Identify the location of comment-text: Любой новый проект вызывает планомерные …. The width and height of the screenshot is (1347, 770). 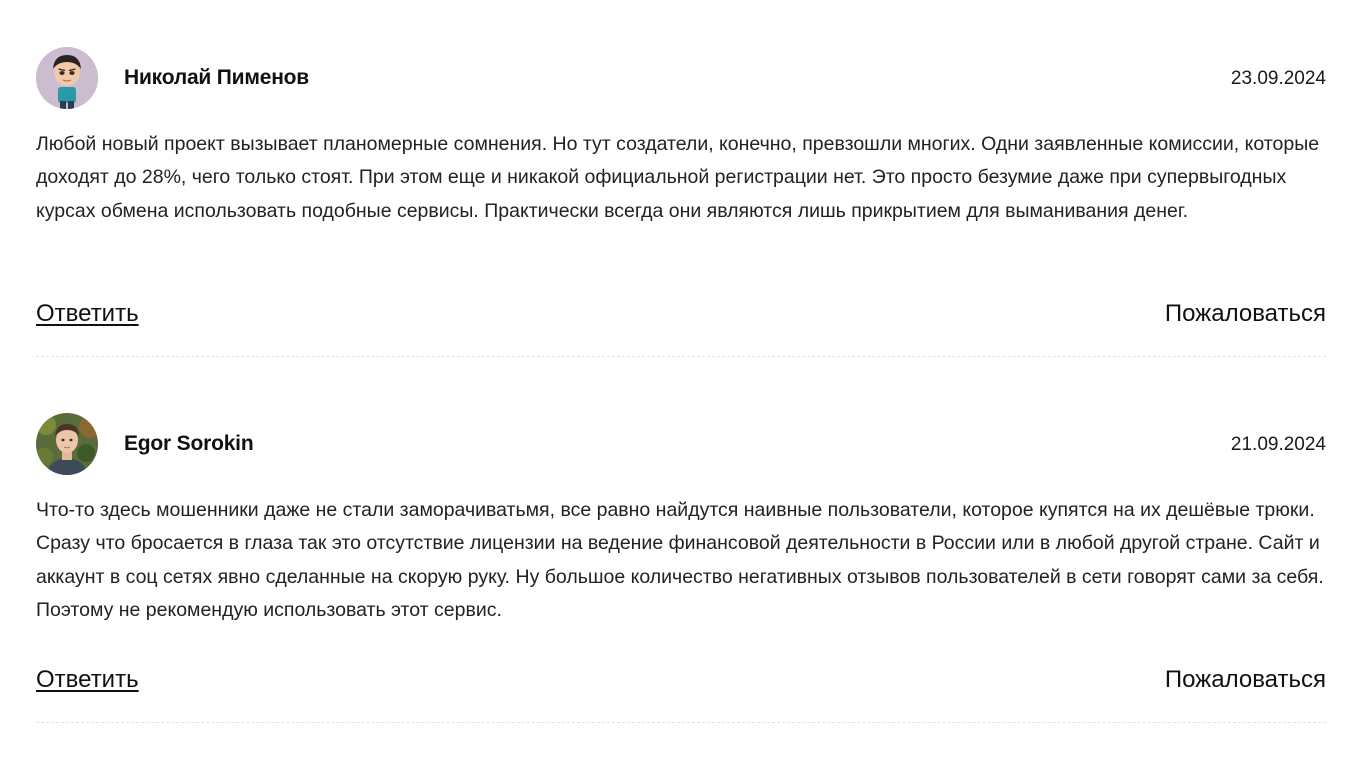
(678, 177).